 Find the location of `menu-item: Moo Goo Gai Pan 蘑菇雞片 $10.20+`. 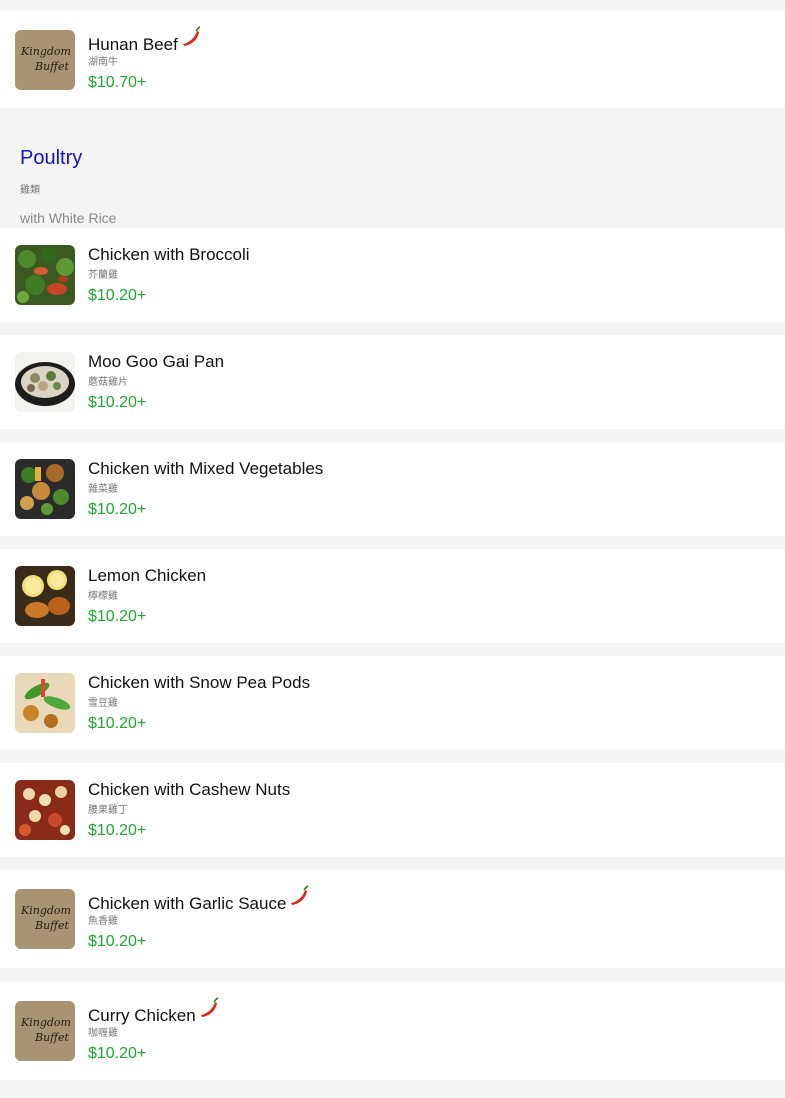

menu-item: Moo Goo Gai Pan 蘑菇雞片 $10.20+ is located at coordinates (392, 382).